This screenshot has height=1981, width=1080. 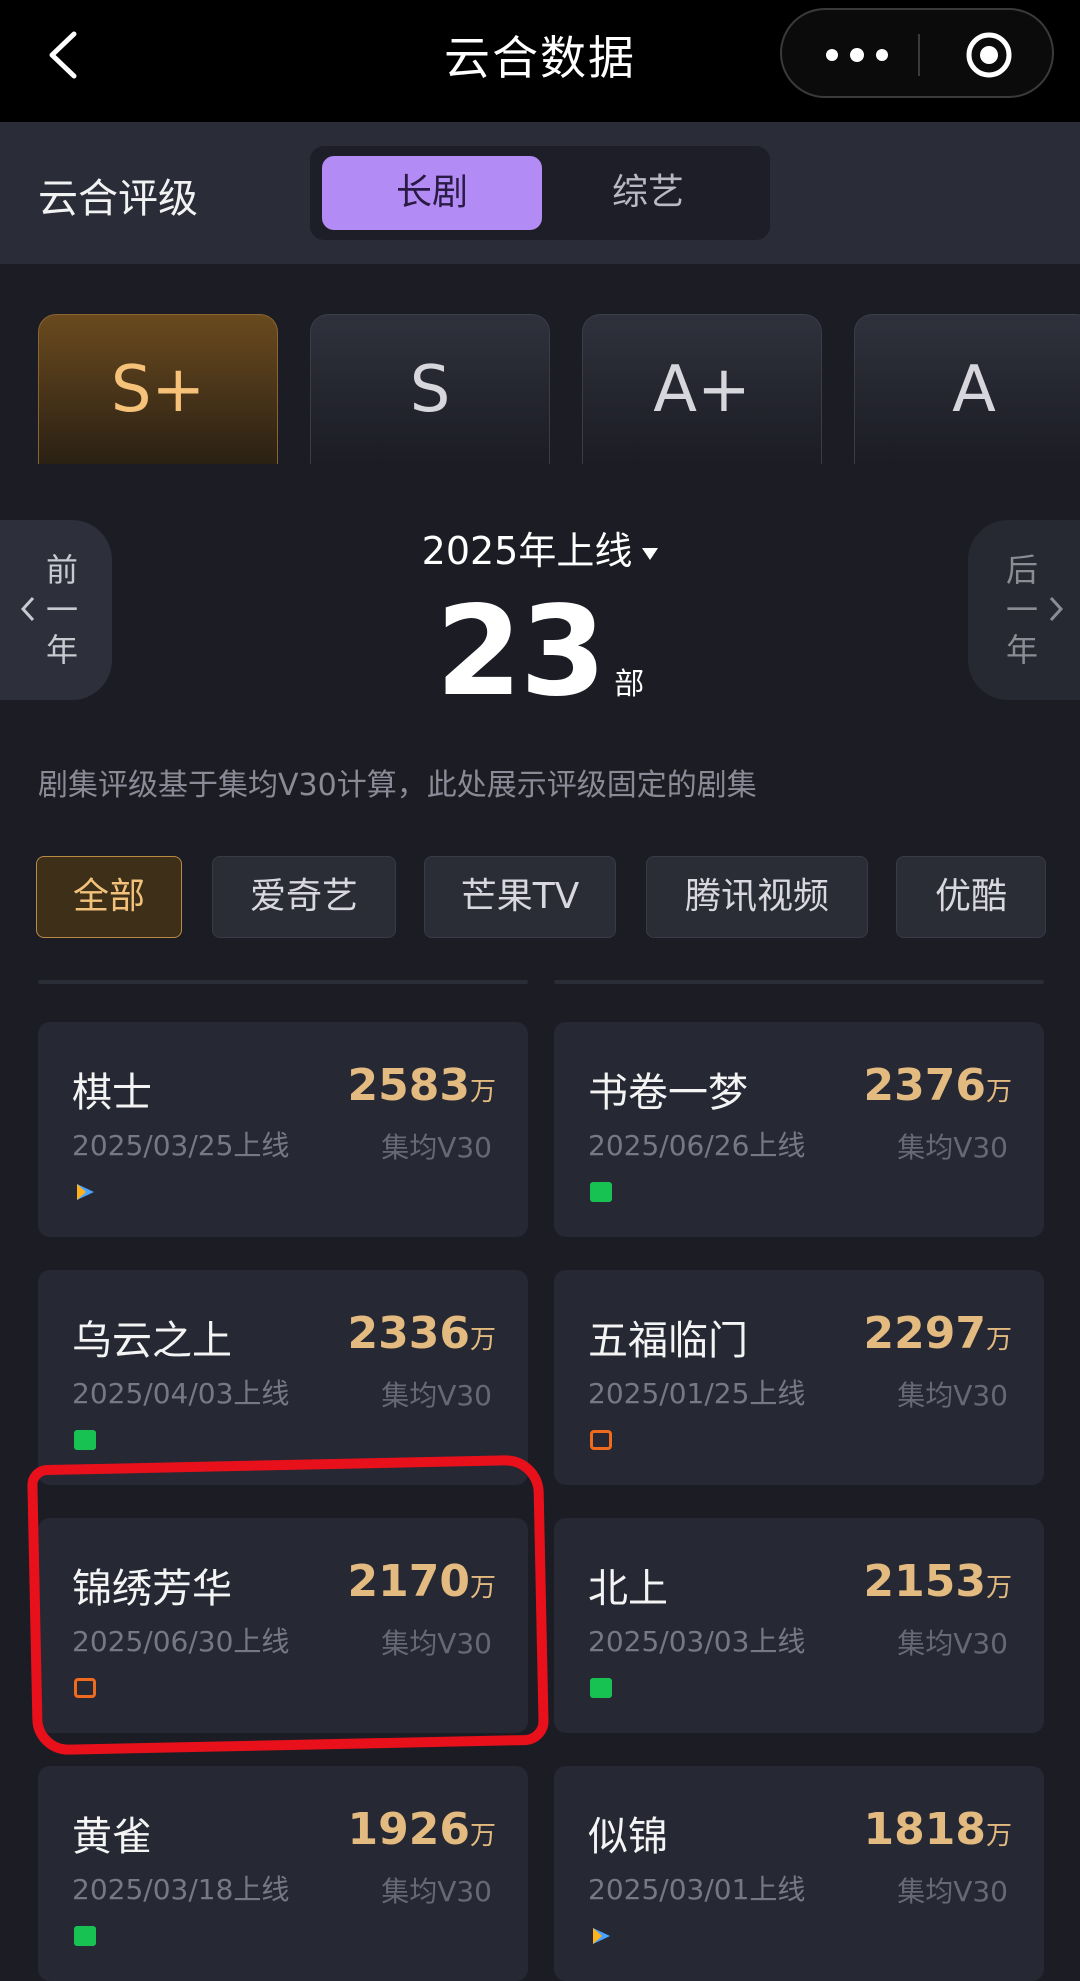 What do you see at coordinates (857, 55) in the screenshot?
I see `more-dots-icon` at bounding box center [857, 55].